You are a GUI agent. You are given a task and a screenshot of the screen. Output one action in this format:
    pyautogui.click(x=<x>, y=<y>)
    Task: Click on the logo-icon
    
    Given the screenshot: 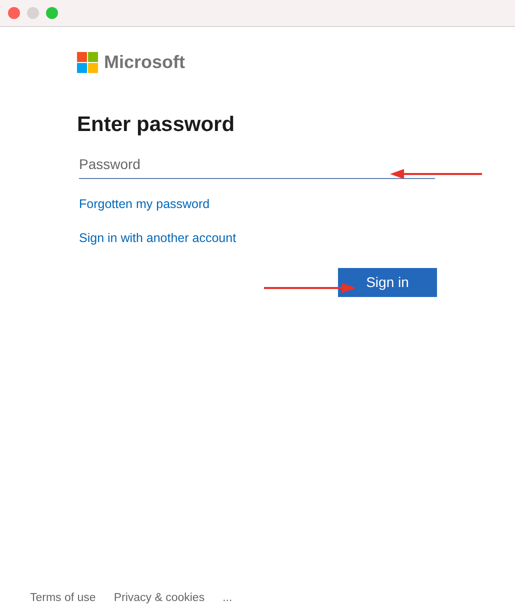 What is the action you would take?
    pyautogui.click(x=87, y=62)
    